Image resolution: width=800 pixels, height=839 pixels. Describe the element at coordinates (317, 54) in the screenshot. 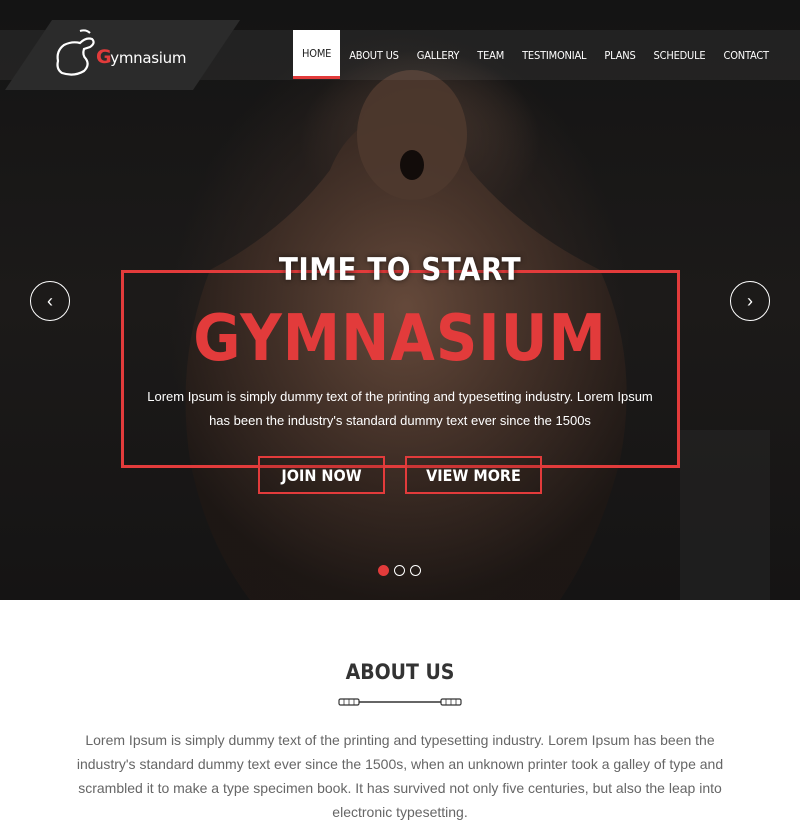

I see `nav-home: HOME` at that location.